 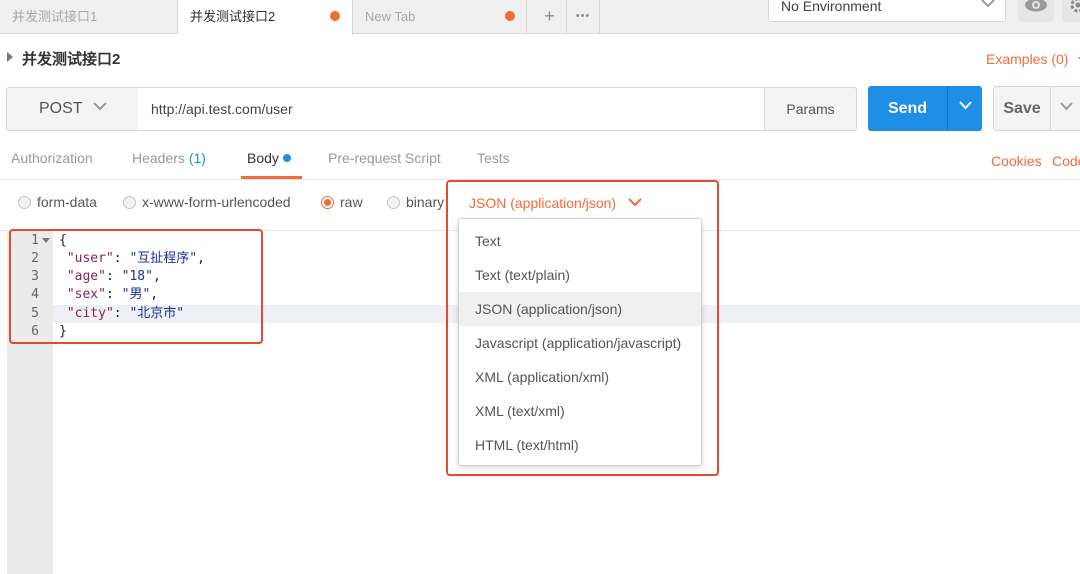 I want to click on tab-label: Authorization, so click(x=52, y=158).